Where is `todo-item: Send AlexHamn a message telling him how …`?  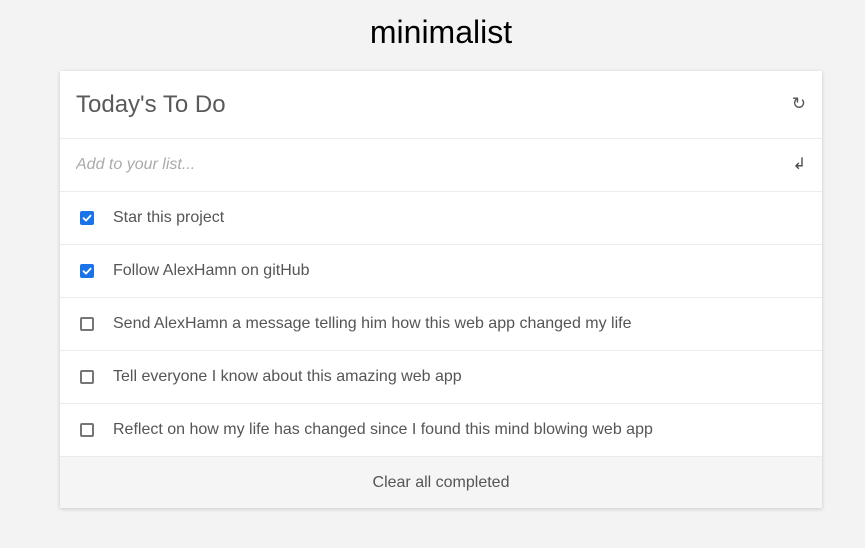
todo-item: Send AlexHamn a message telling him how … is located at coordinates (441, 324).